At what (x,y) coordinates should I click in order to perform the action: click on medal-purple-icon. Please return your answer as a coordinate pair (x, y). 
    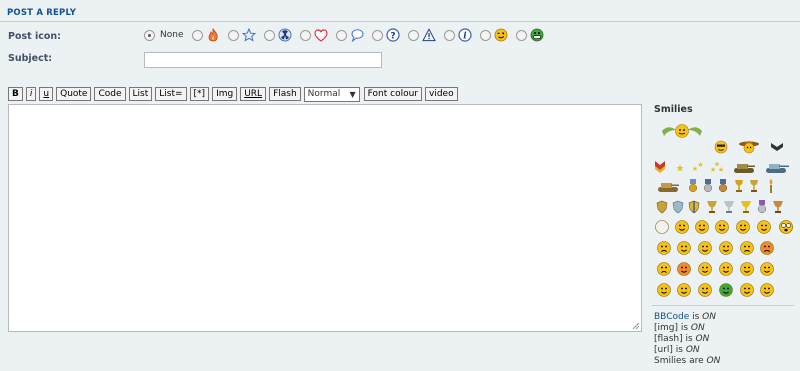
    Looking at the image, I should click on (762, 207).